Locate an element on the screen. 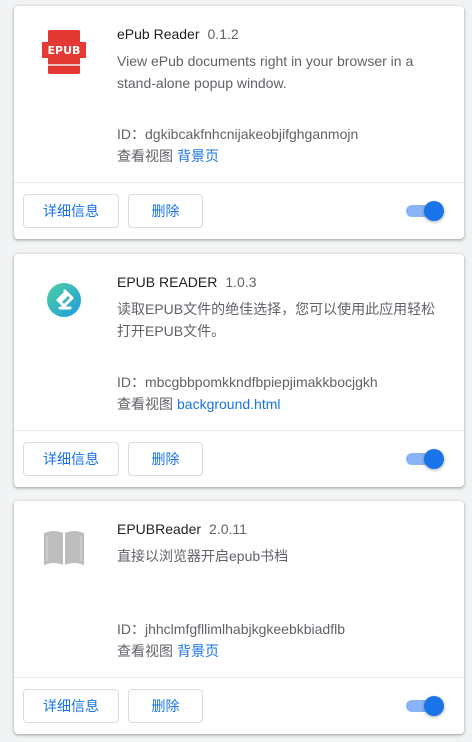  extension-version: 2.0.11 is located at coordinates (228, 529).